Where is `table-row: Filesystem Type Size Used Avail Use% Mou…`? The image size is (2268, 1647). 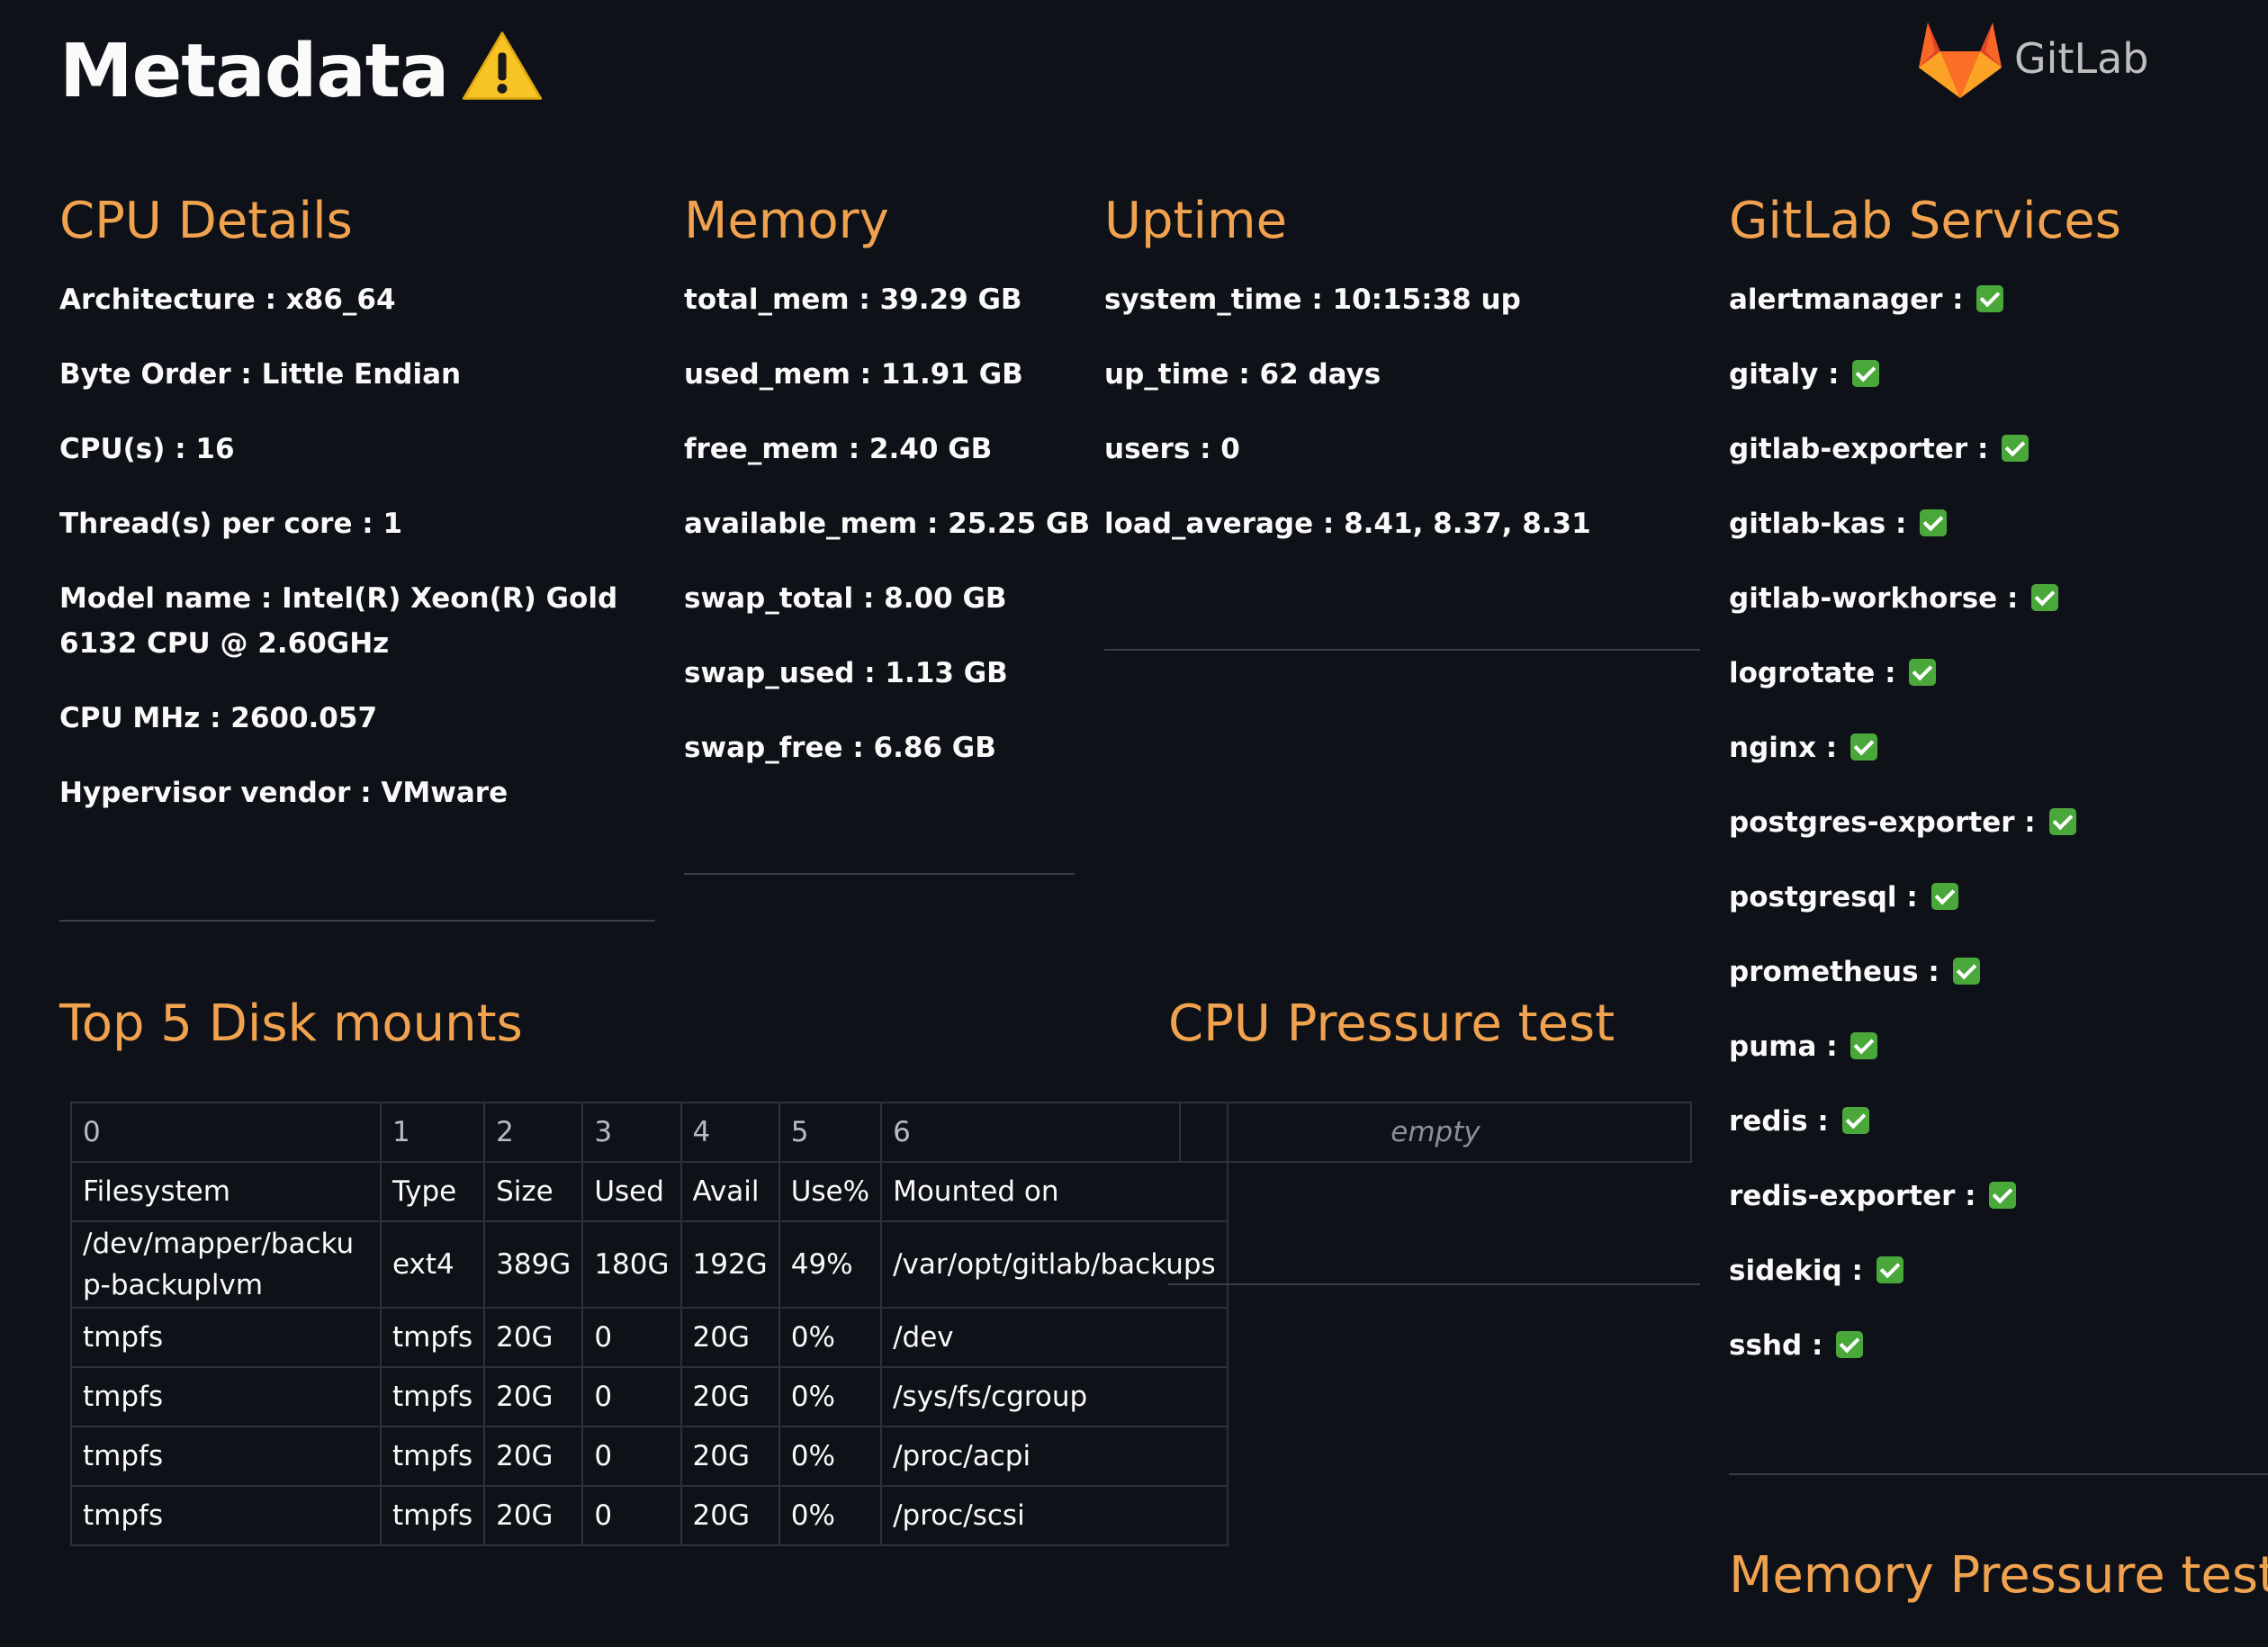
table-row: Filesystem Type Size Used Avail Use% Mou… is located at coordinates (649, 1191).